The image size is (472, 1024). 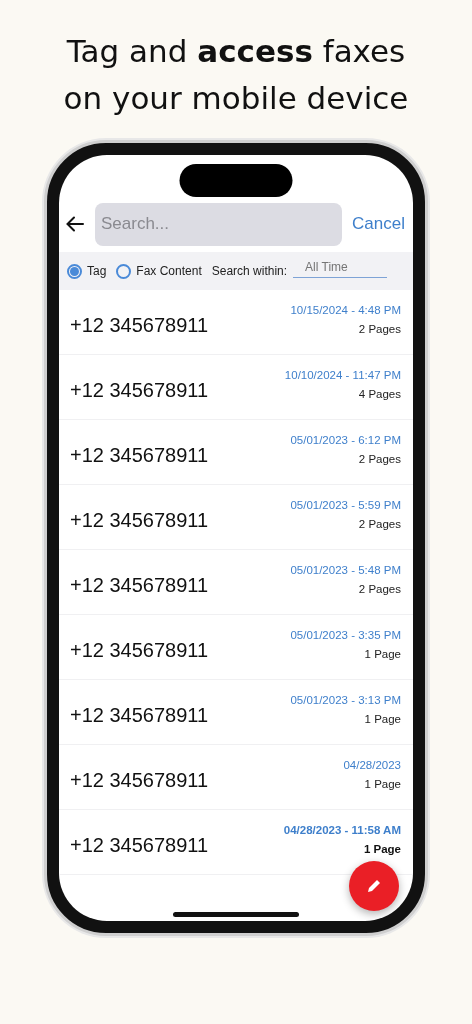 I want to click on fax-row: +12 345678911 05/01/2023 - 5:59 PM 2 Pages, so click(x=236, y=517).